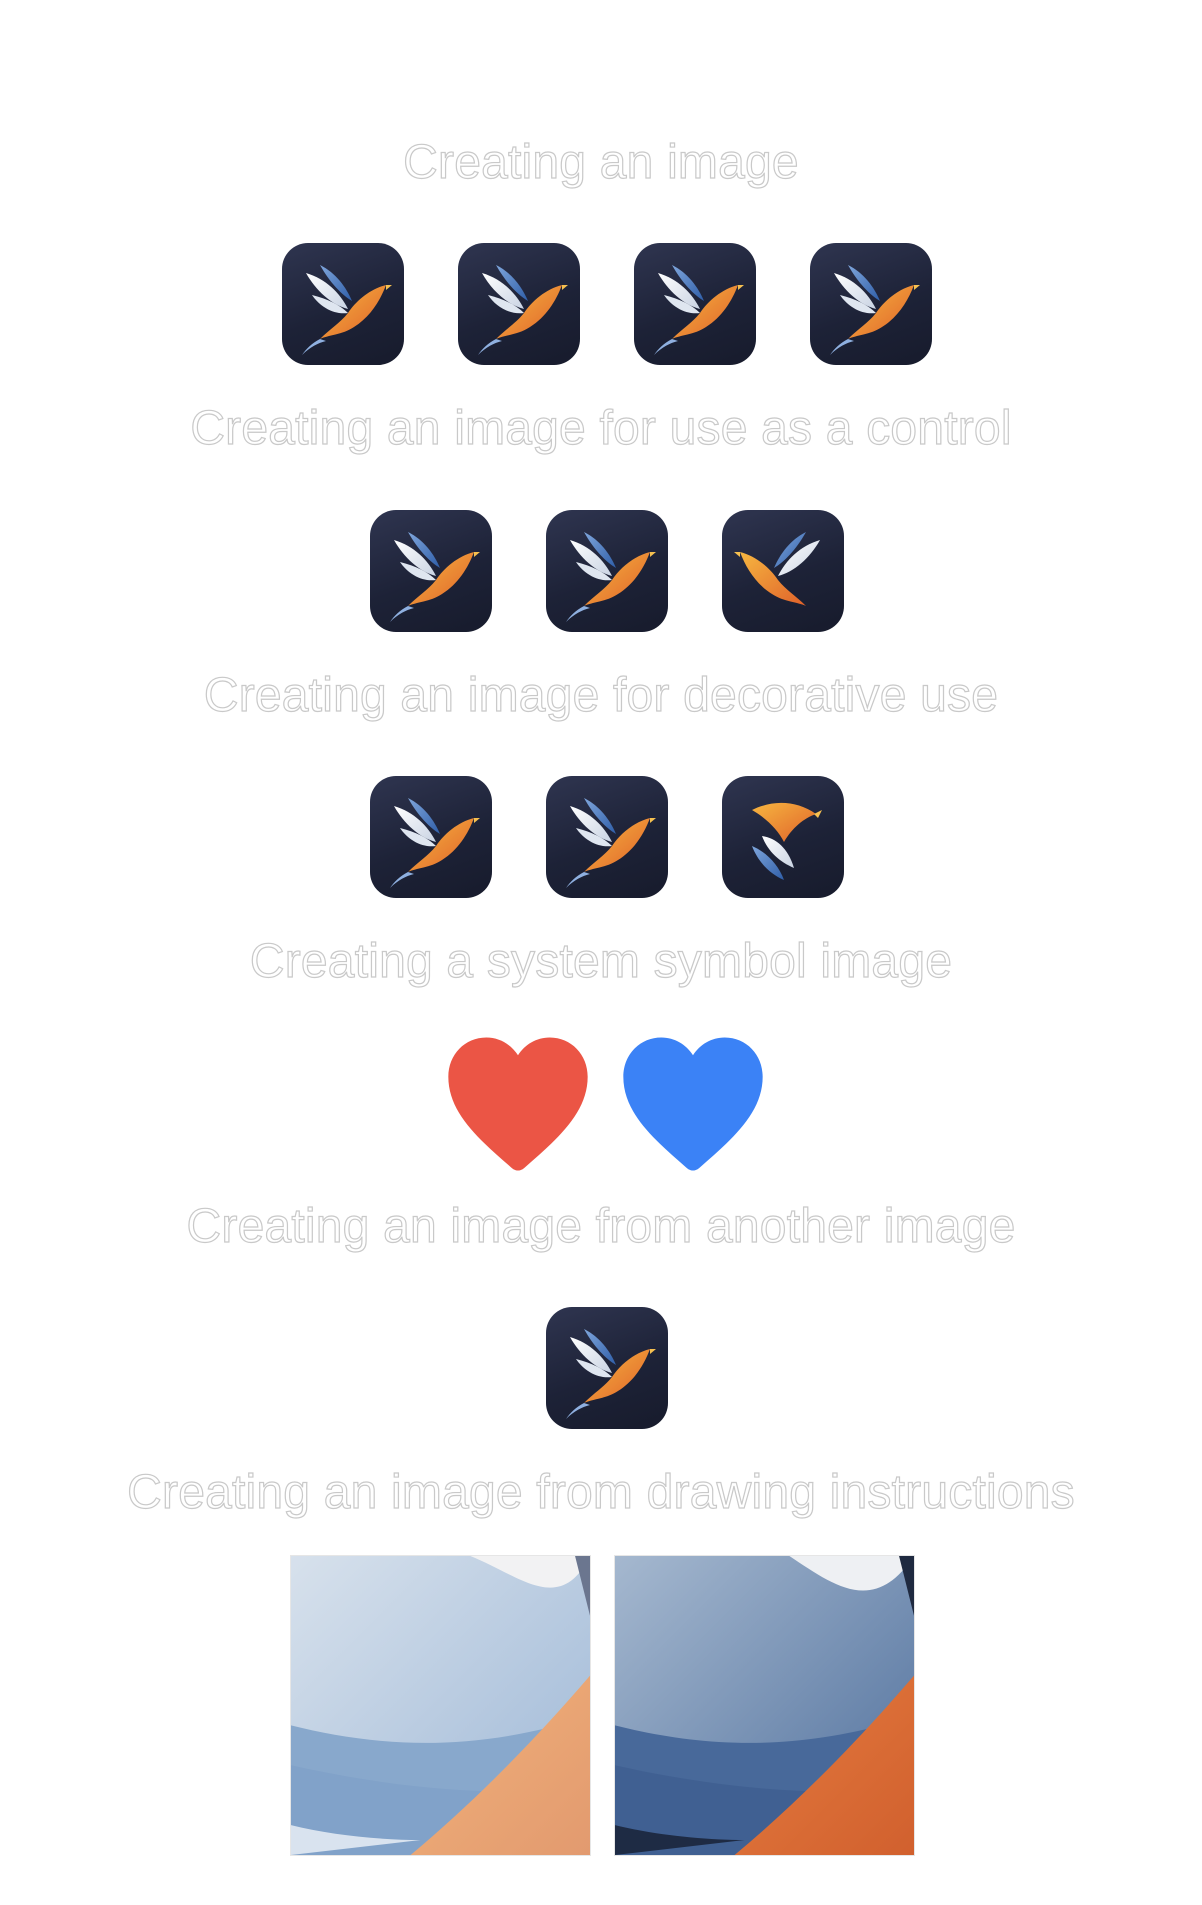 Image resolution: width=1202 pixels, height=1905 pixels. What do you see at coordinates (764, 1705) in the screenshot?
I see `drawn-image-tile-dark` at bounding box center [764, 1705].